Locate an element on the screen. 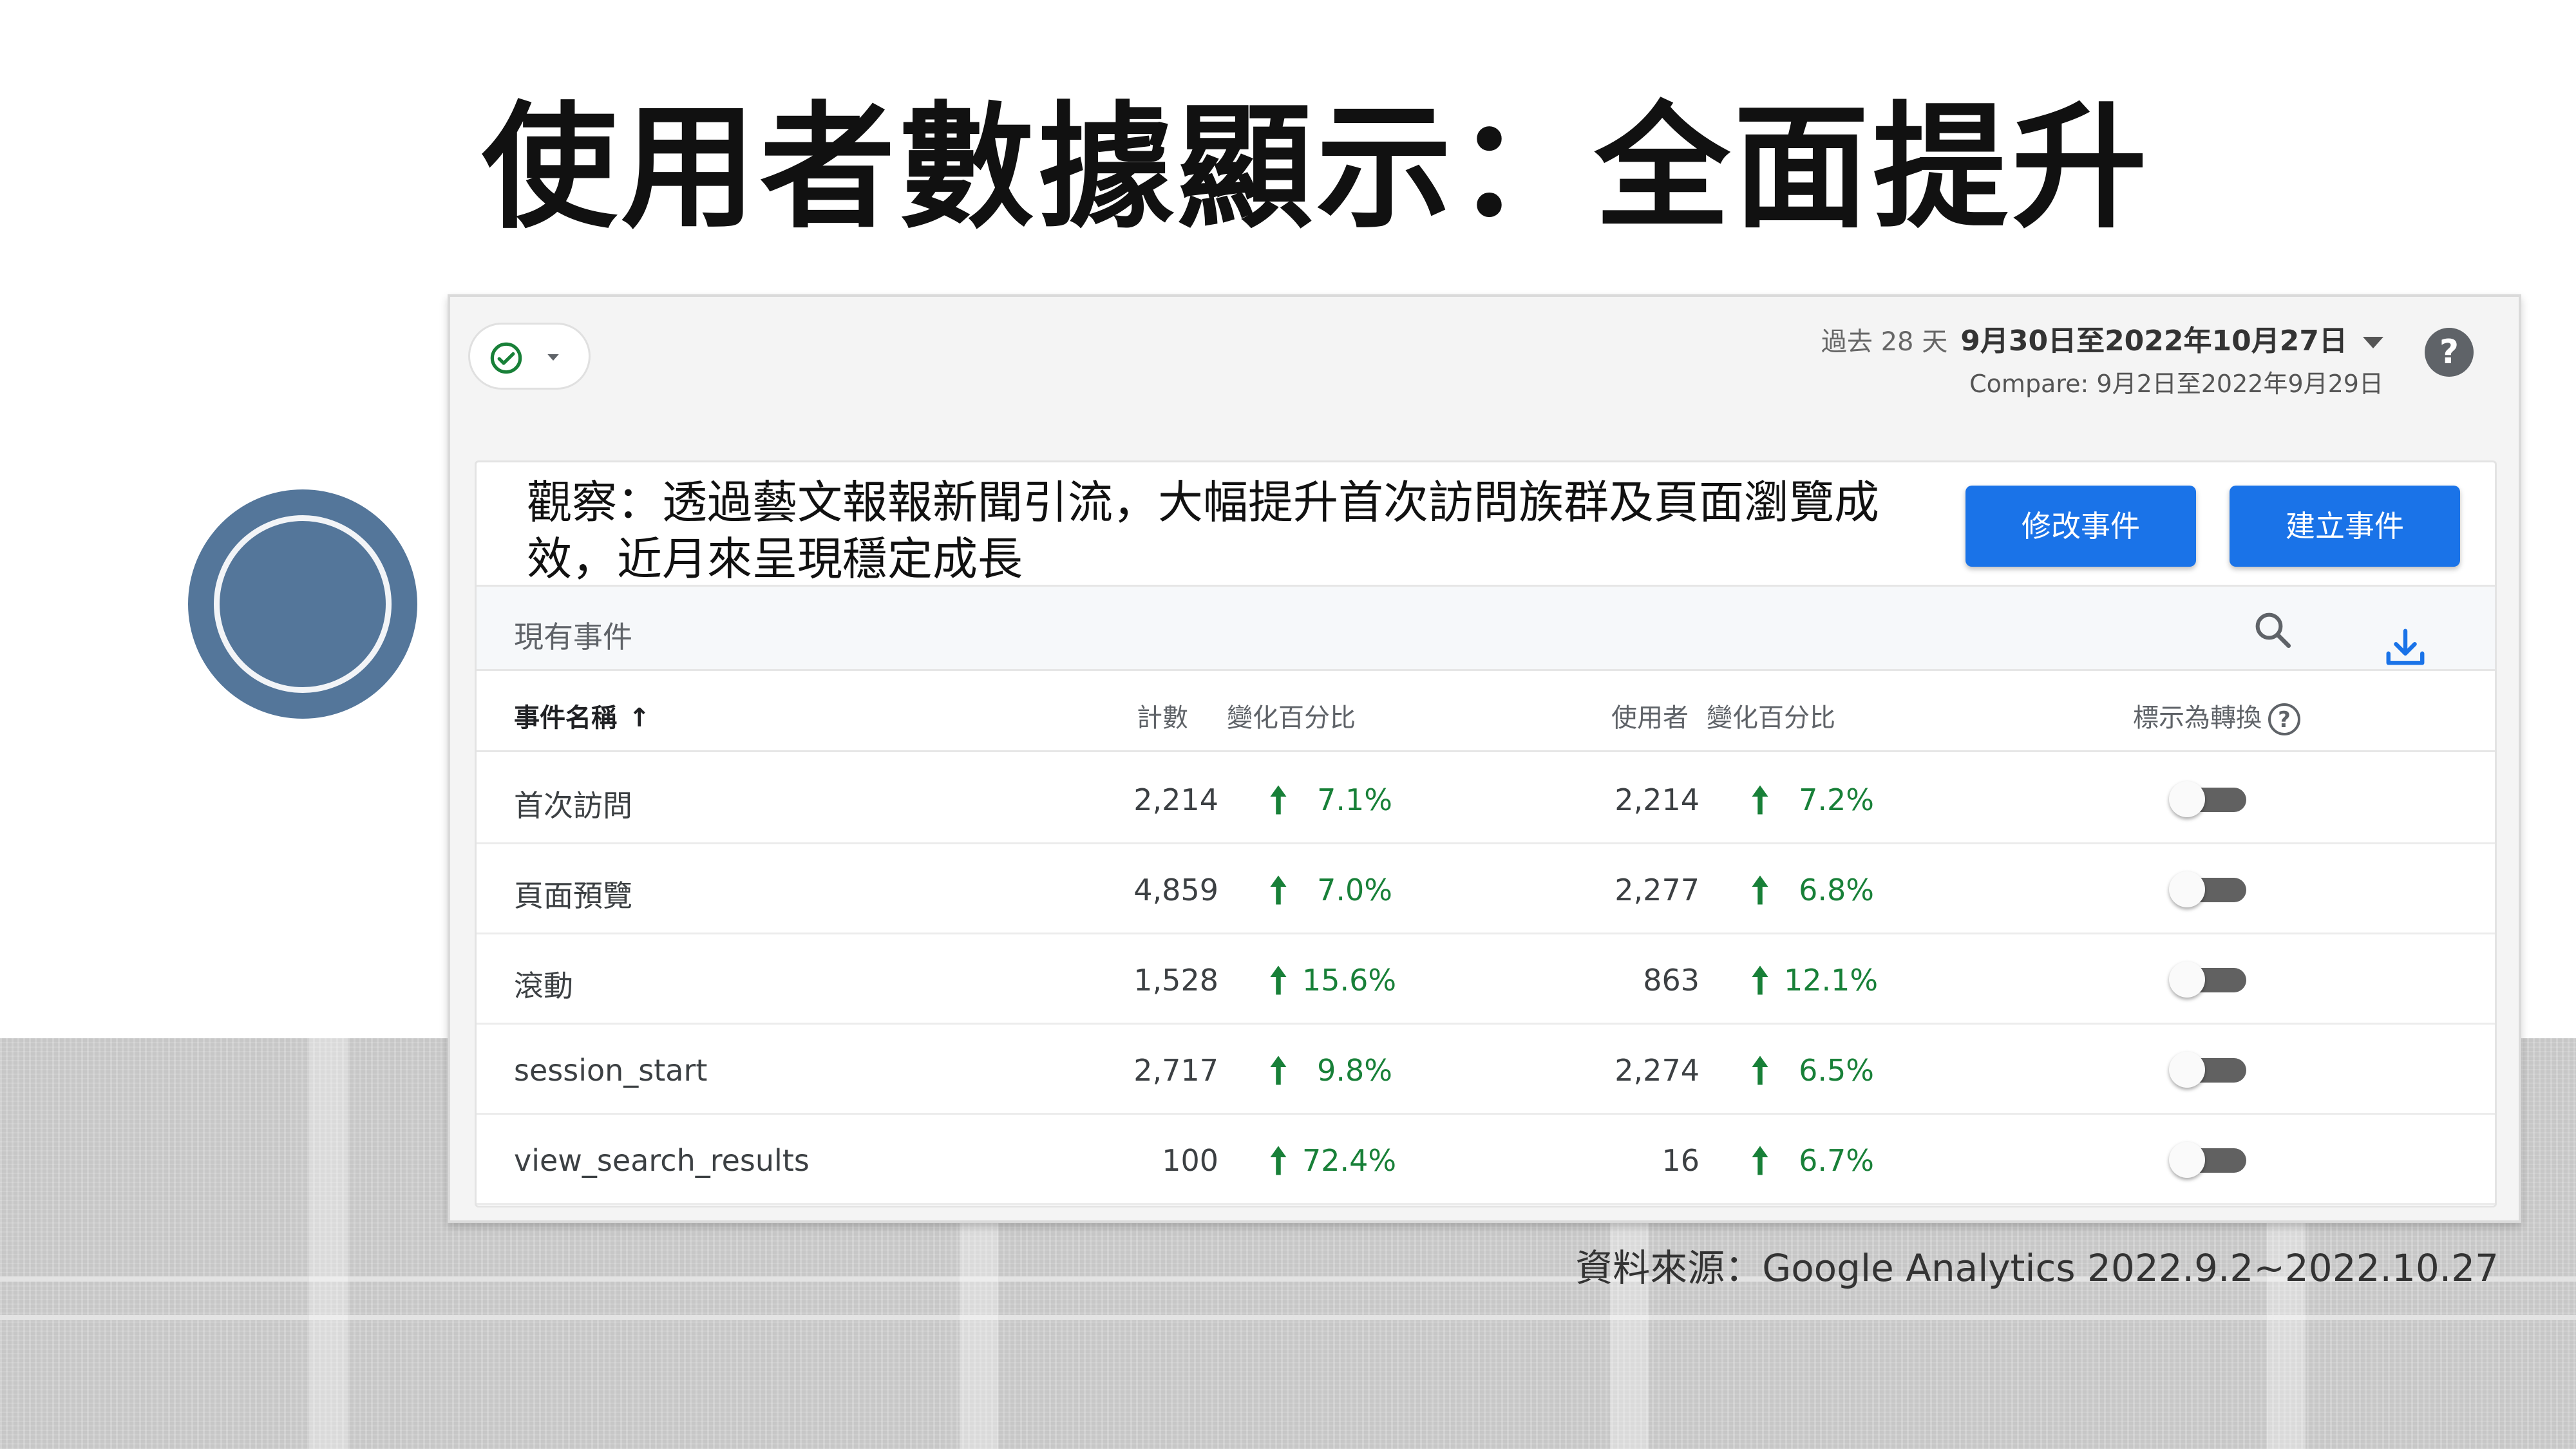 This screenshot has width=2576, height=1449. decorative-circle is located at coordinates (302, 604).